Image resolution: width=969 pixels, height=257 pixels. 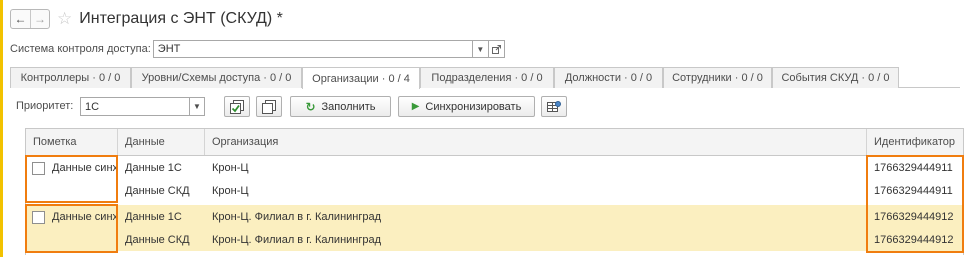 What do you see at coordinates (310, 106) in the screenshot?
I see `refresh-icon: ↻` at bounding box center [310, 106].